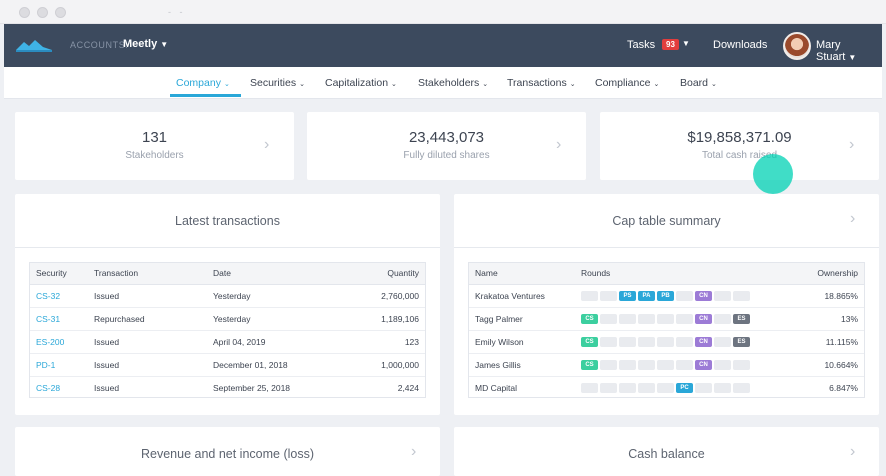 The image size is (886, 476). I want to click on transaction-date: Yesterday, so click(277, 319).